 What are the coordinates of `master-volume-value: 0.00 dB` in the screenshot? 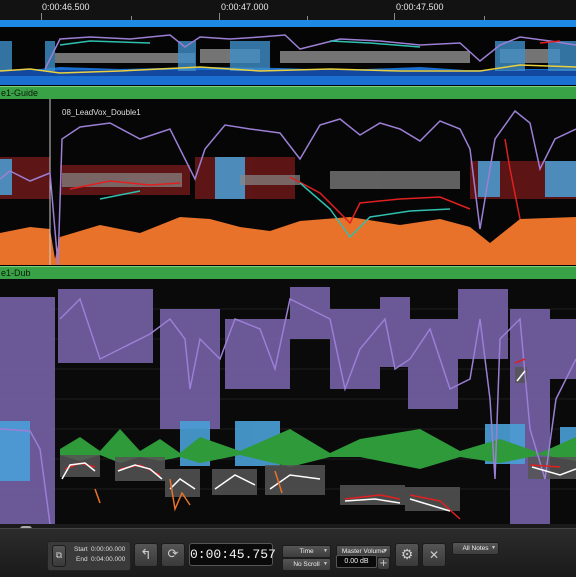 It's located at (356, 561).